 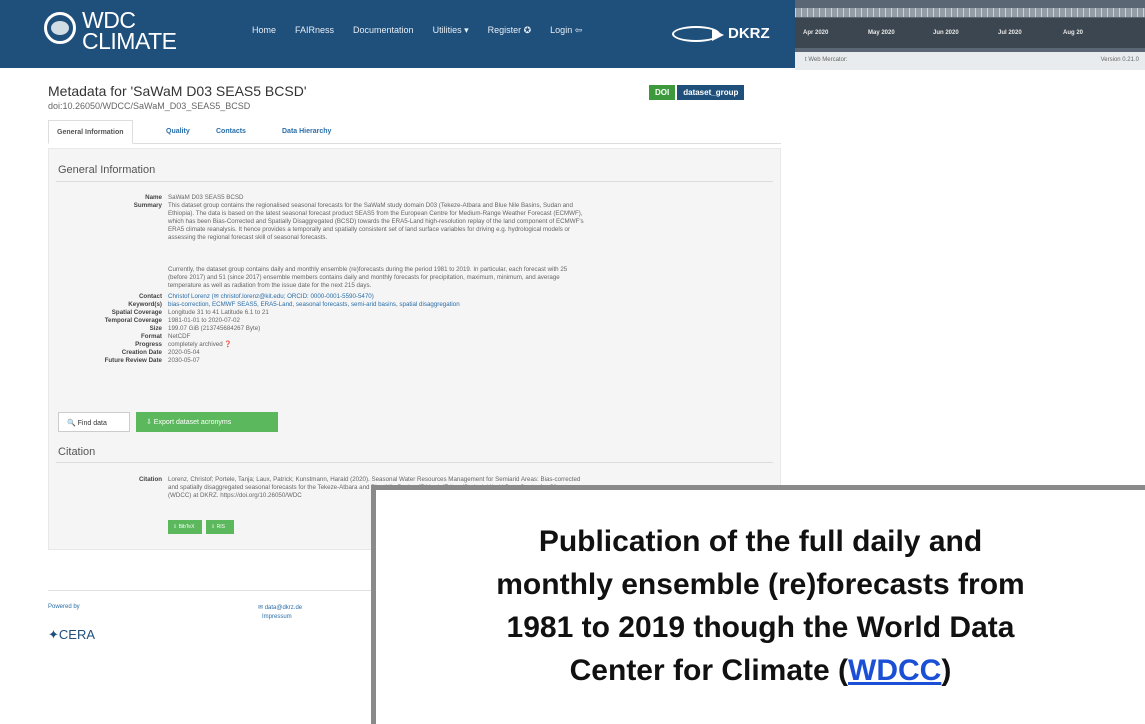 What do you see at coordinates (231, 132) in the screenshot?
I see `tab-contacts: Contacts` at bounding box center [231, 132].